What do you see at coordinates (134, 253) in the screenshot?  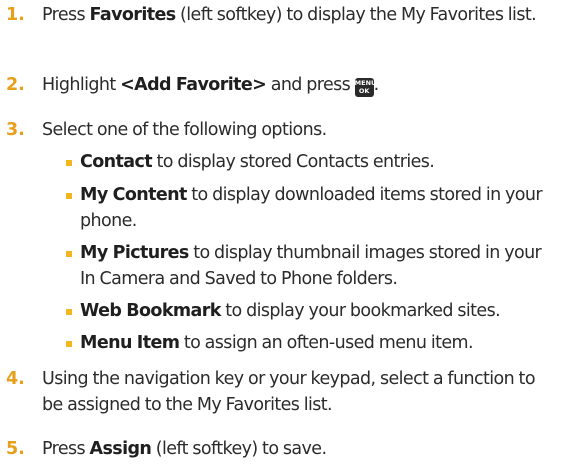 I see `option-name: My Pictures` at bounding box center [134, 253].